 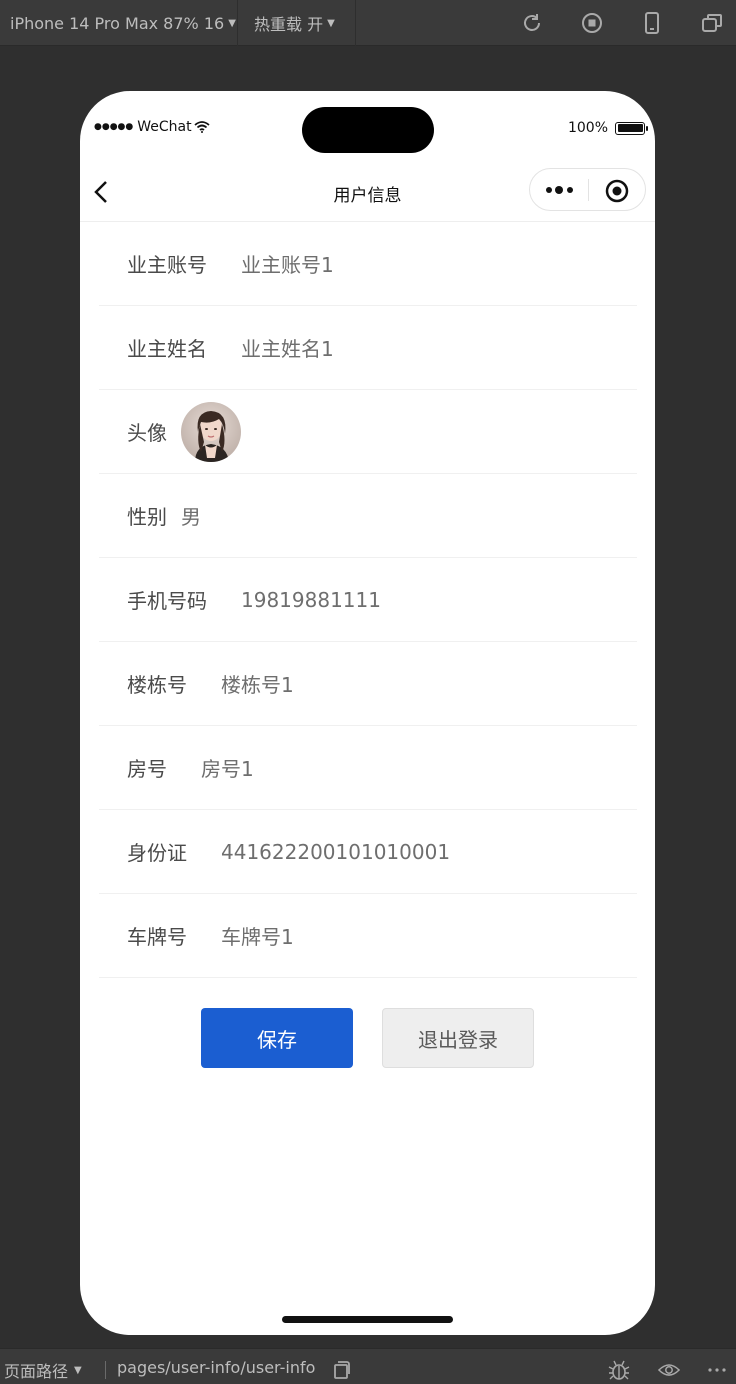 What do you see at coordinates (257, 937) in the screenshot?
I see `field-value: 车牌号1` at bounding box center [257, 937].